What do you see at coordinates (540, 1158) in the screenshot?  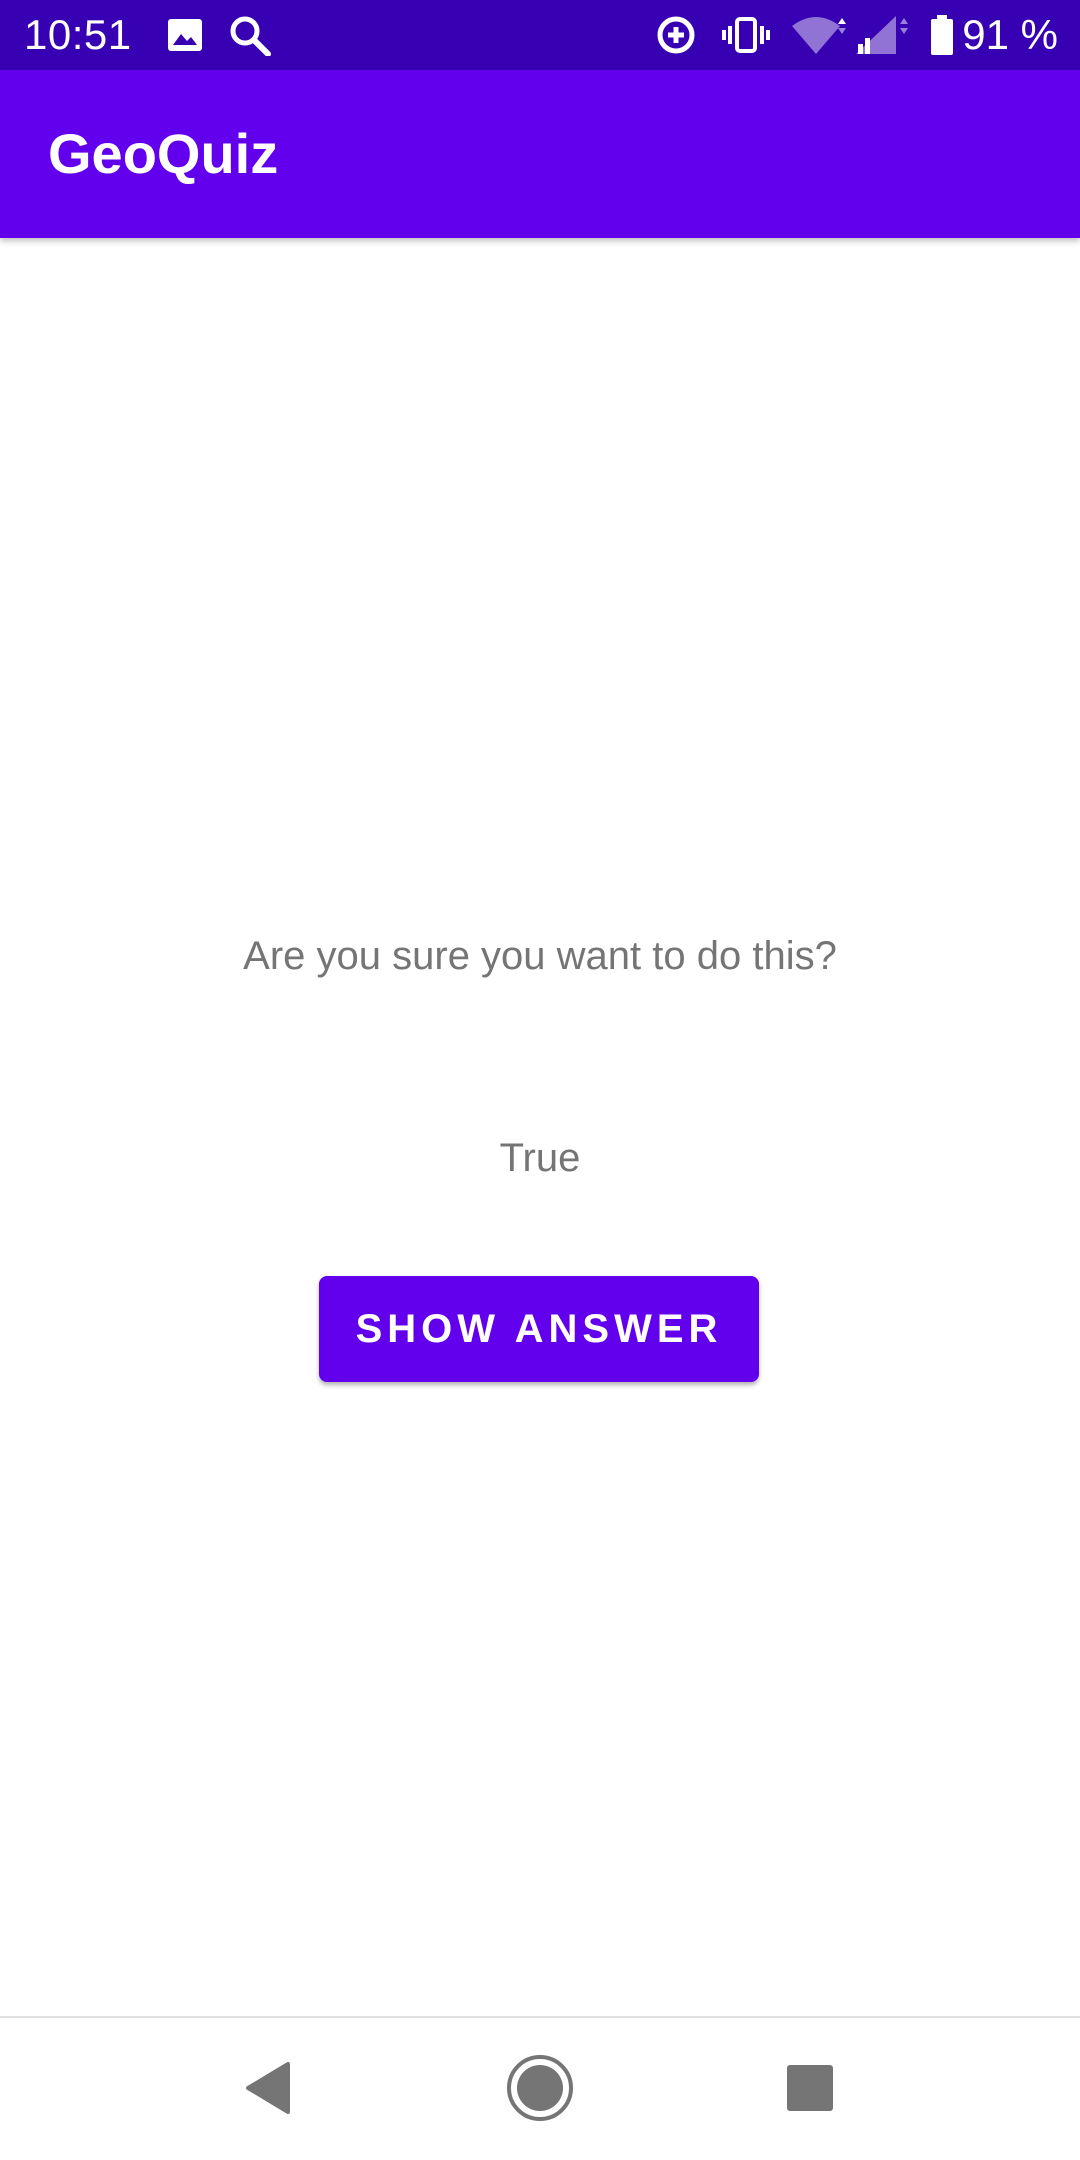 I see `answer-text: True` at bounding box center [540, 1158].